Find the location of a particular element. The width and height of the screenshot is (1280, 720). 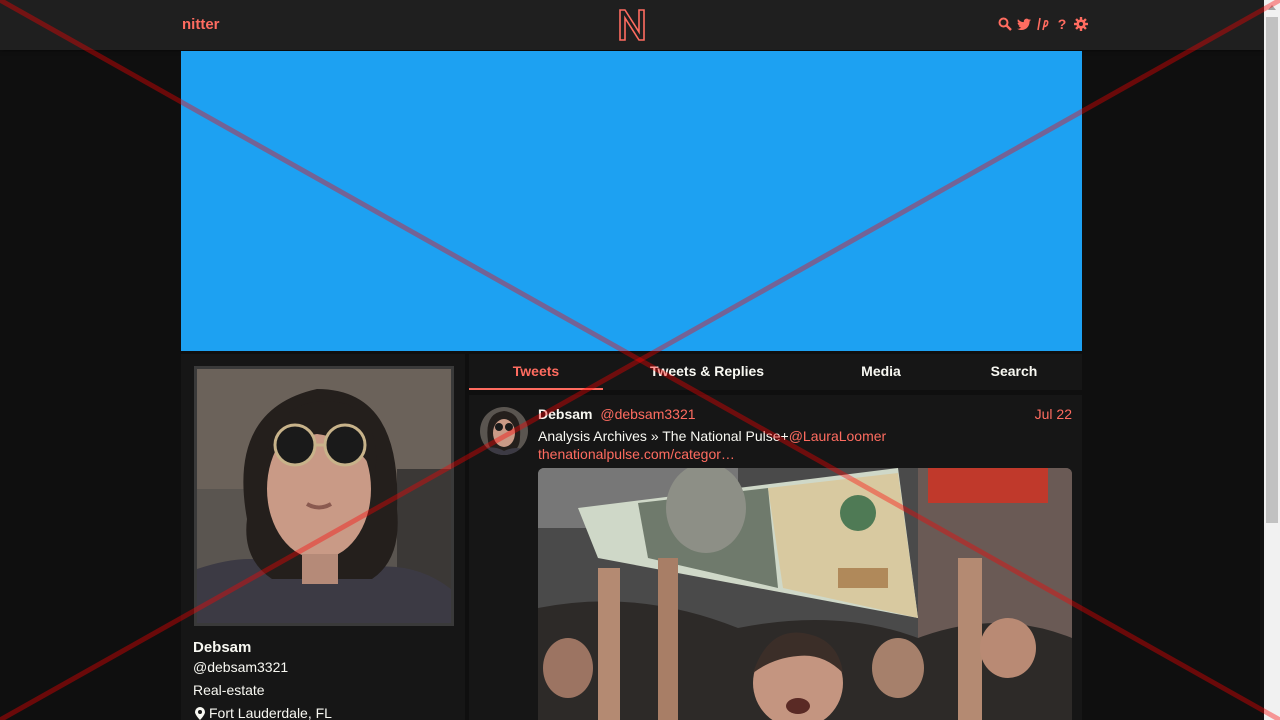

tweet-fullname: Debsam is located at coordinates (565, 414).